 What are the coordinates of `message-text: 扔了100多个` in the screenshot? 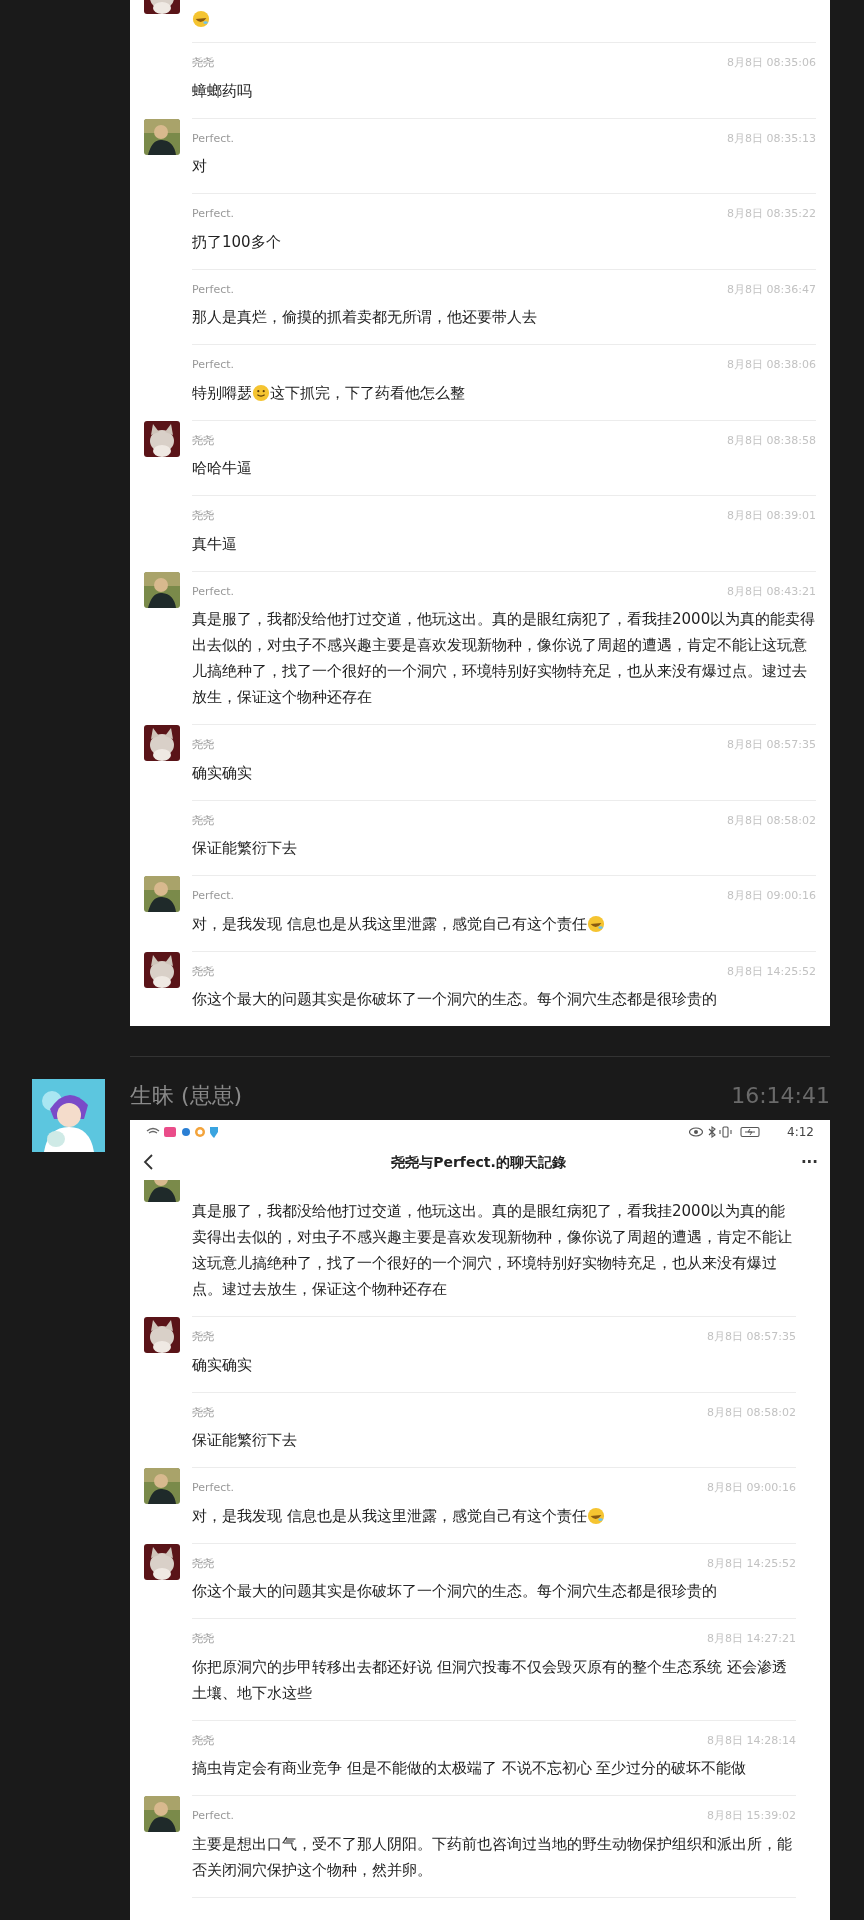 It's located at (236, 242).